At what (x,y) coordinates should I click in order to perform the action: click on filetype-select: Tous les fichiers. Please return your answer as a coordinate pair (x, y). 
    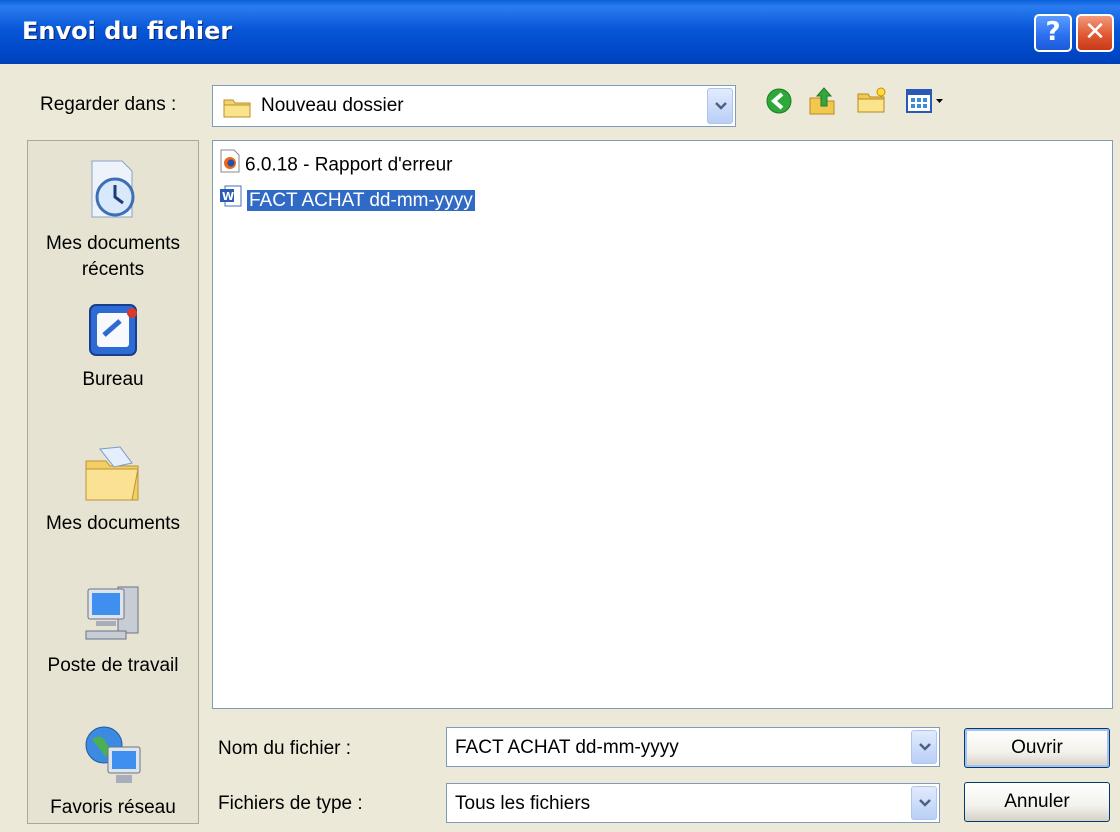
    Looking at the image, I should click on (693, 803).